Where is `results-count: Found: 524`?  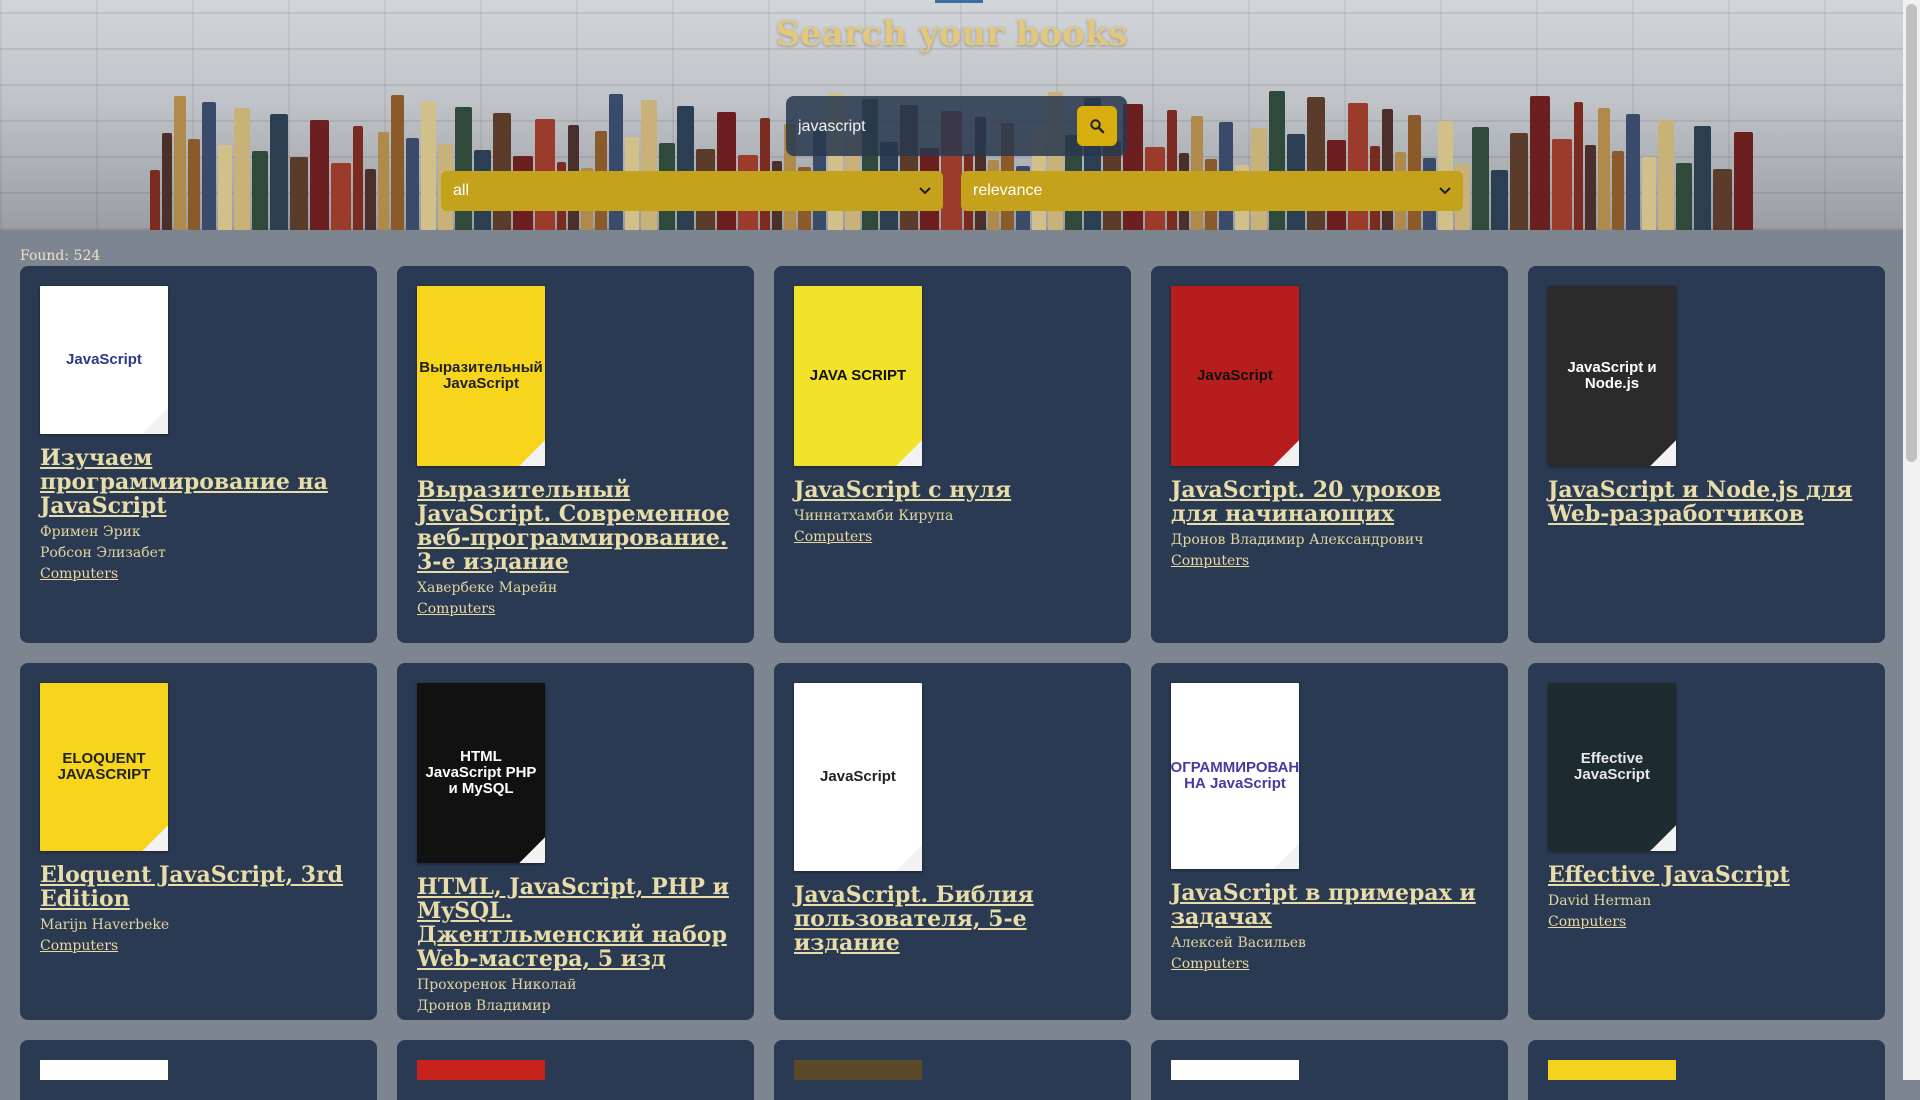 results-count: Found: 524 is located at coordinates (60, 256).